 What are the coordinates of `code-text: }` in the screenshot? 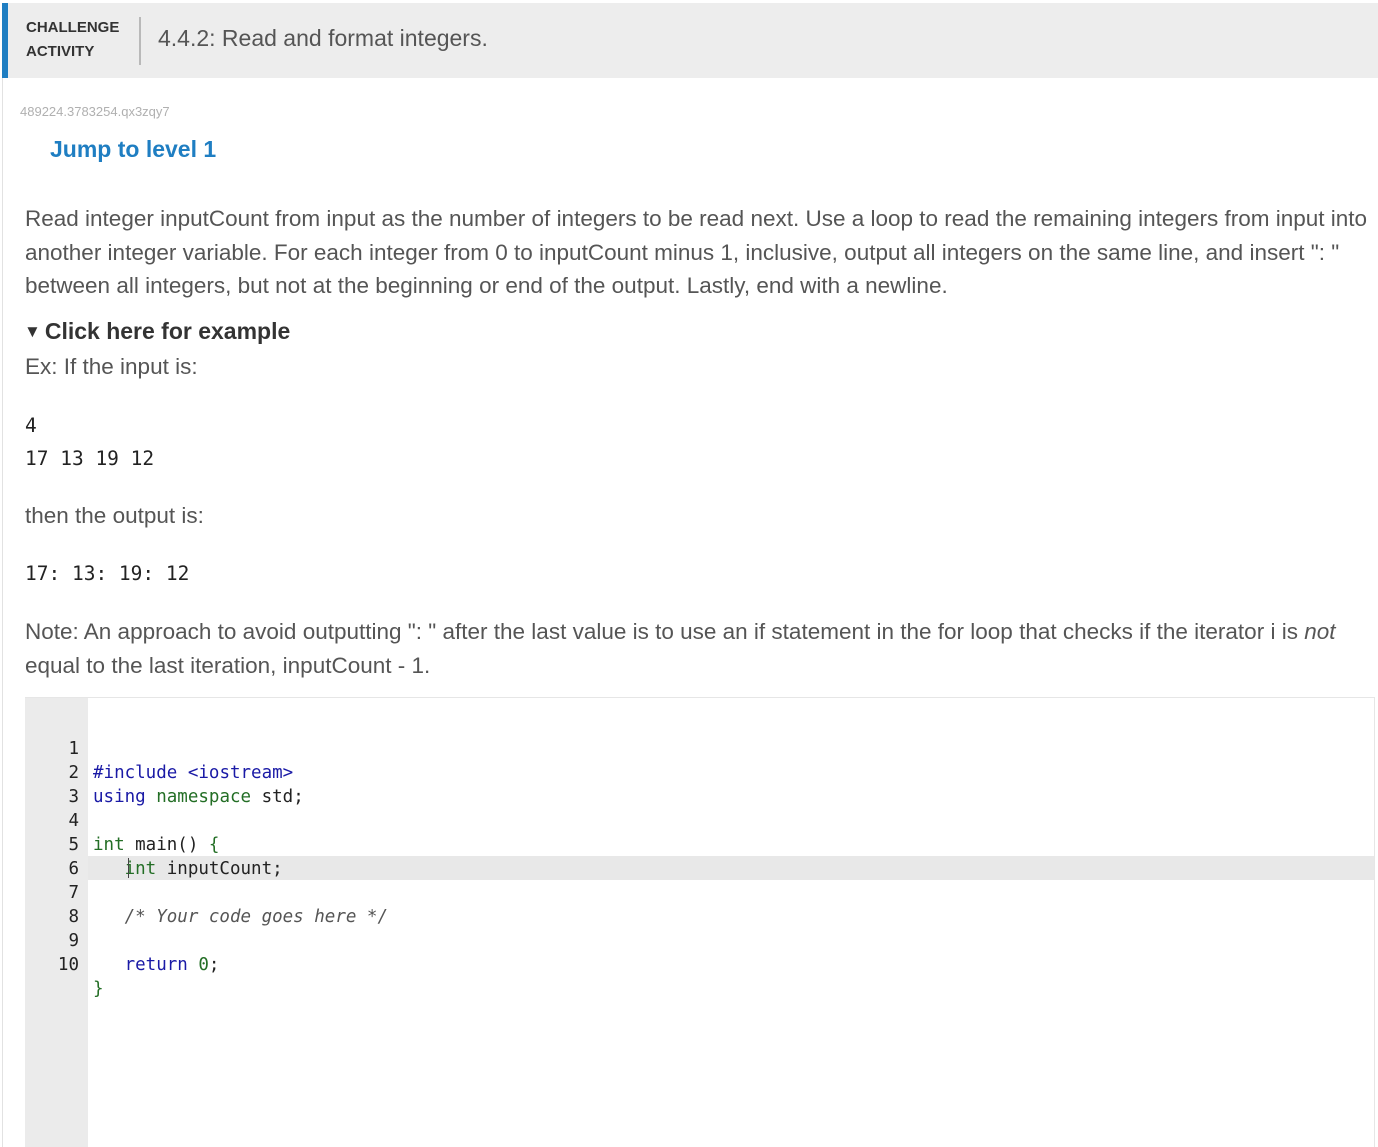 It's located at (98, 989).